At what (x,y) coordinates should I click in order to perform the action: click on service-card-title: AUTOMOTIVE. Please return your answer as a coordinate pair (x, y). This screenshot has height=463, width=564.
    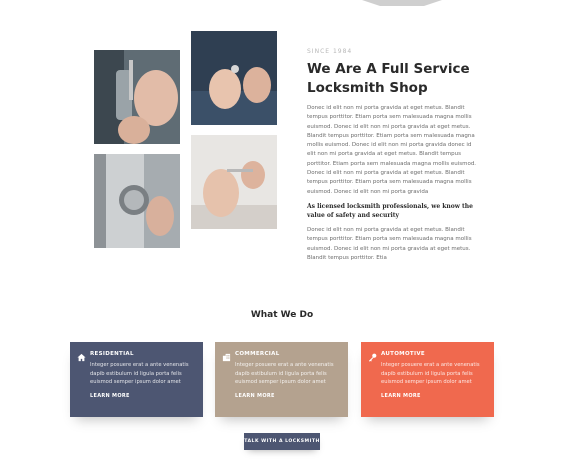
    Looking at the image, I should click on (403, 354).